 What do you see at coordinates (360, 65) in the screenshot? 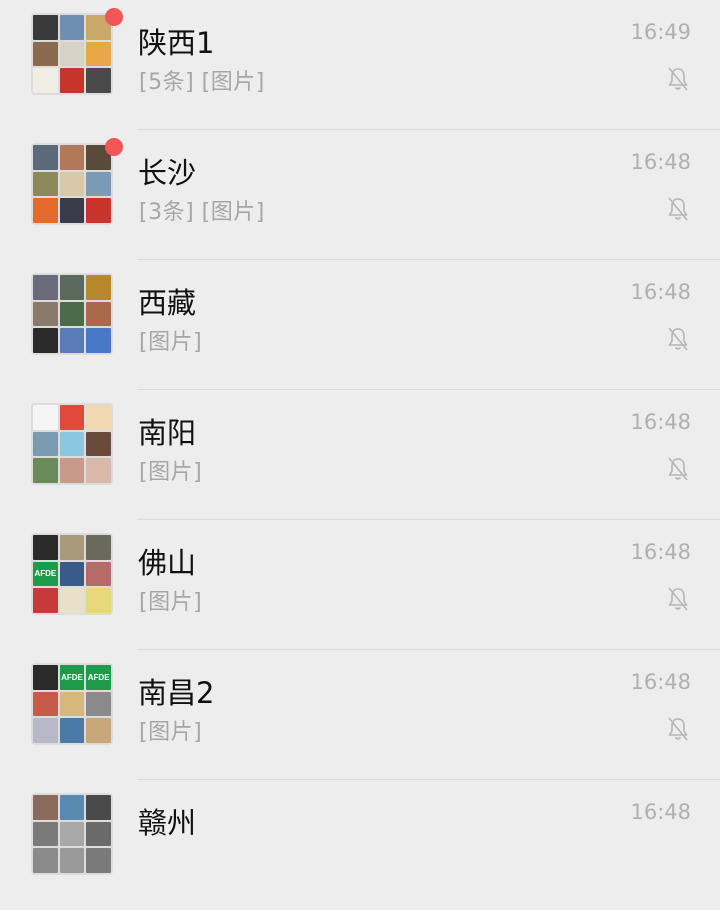
I see `chat-row: 陕西1 [5条] [图片] 16:49` at bounding box center [360, 65].